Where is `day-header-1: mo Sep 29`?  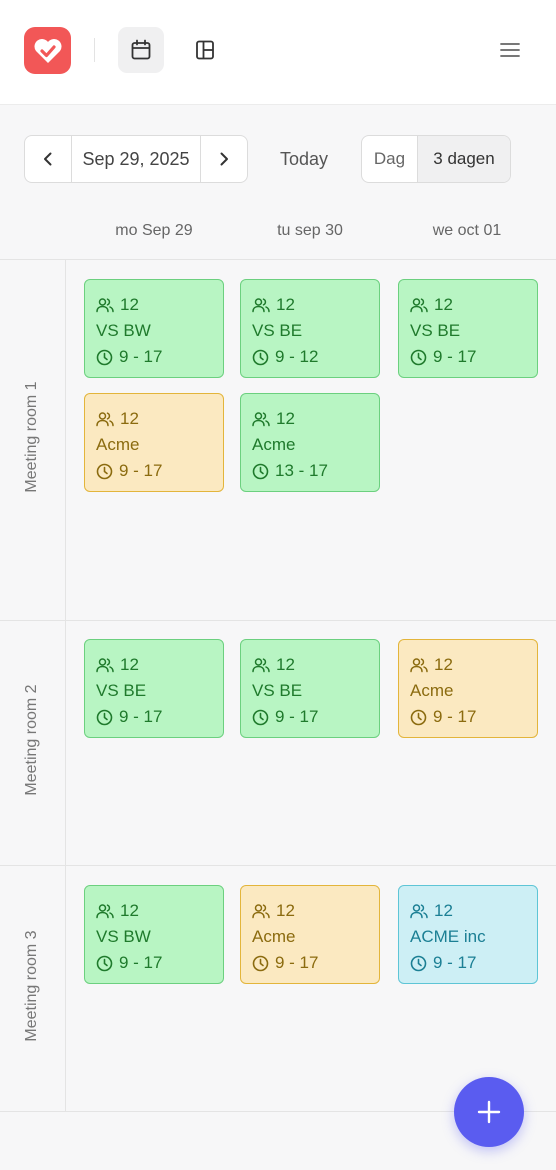 day-header-1: mo Sep 29 is located at coordinates (154, 230).